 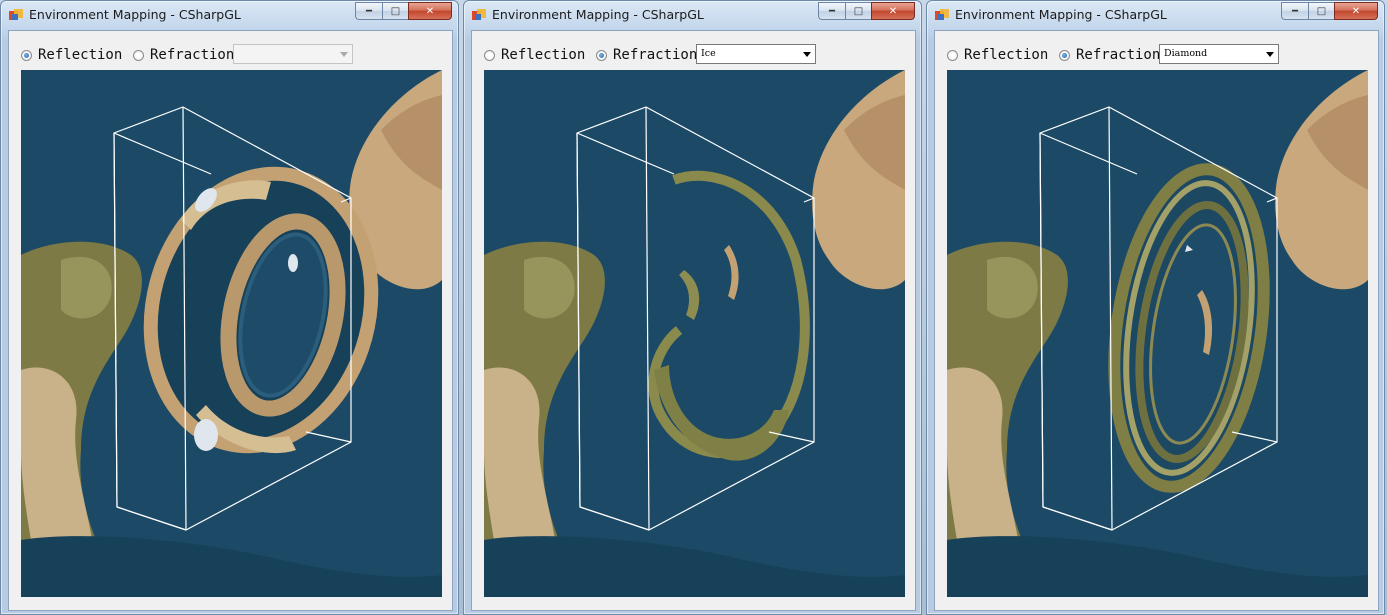 What do you see at coordinates (293, 54) in the screenshot?
I see `material-dropdown` at bounding box center [293, 54].